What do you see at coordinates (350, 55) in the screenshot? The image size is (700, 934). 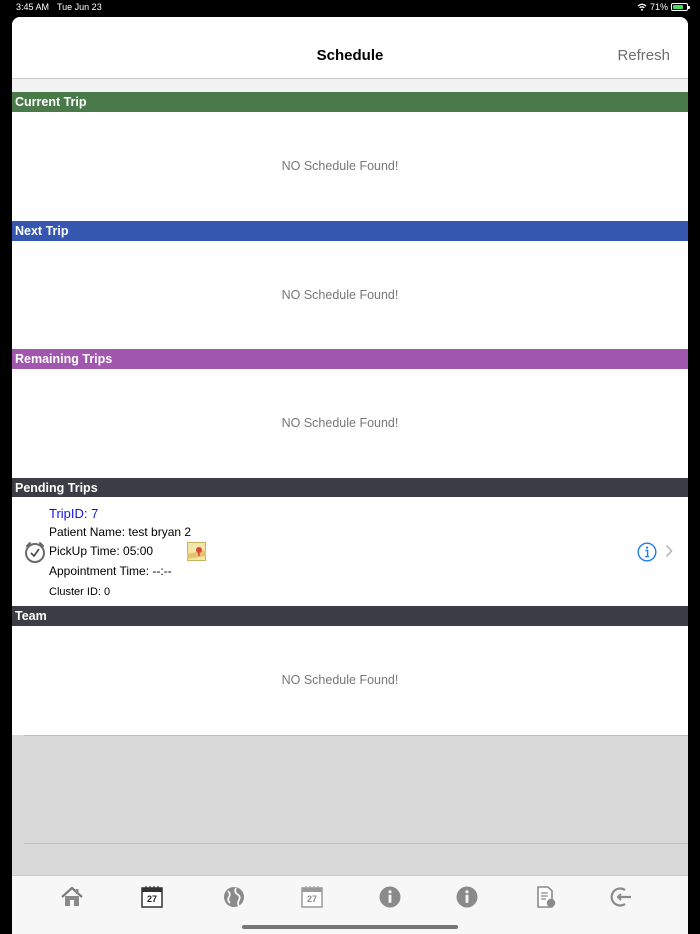 I see `page-title: Schedule` at bounding box center [350, 55].